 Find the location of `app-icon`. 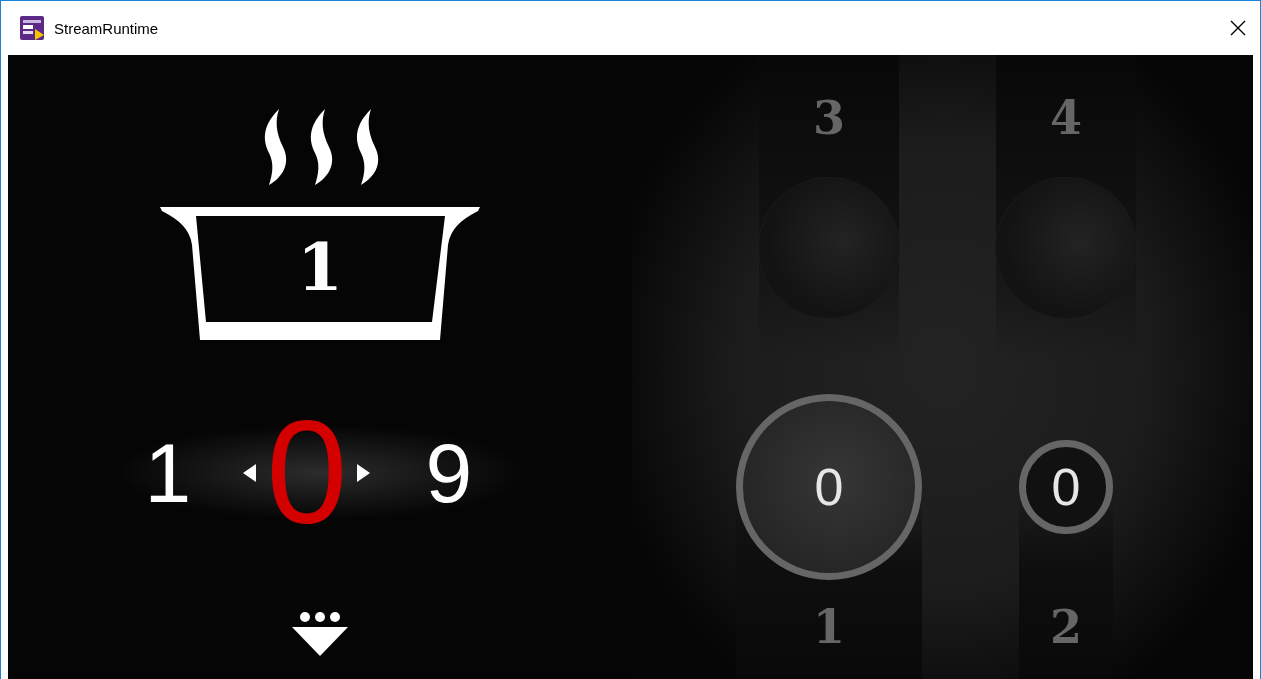

app-icon is located at coordinates (32, 28).